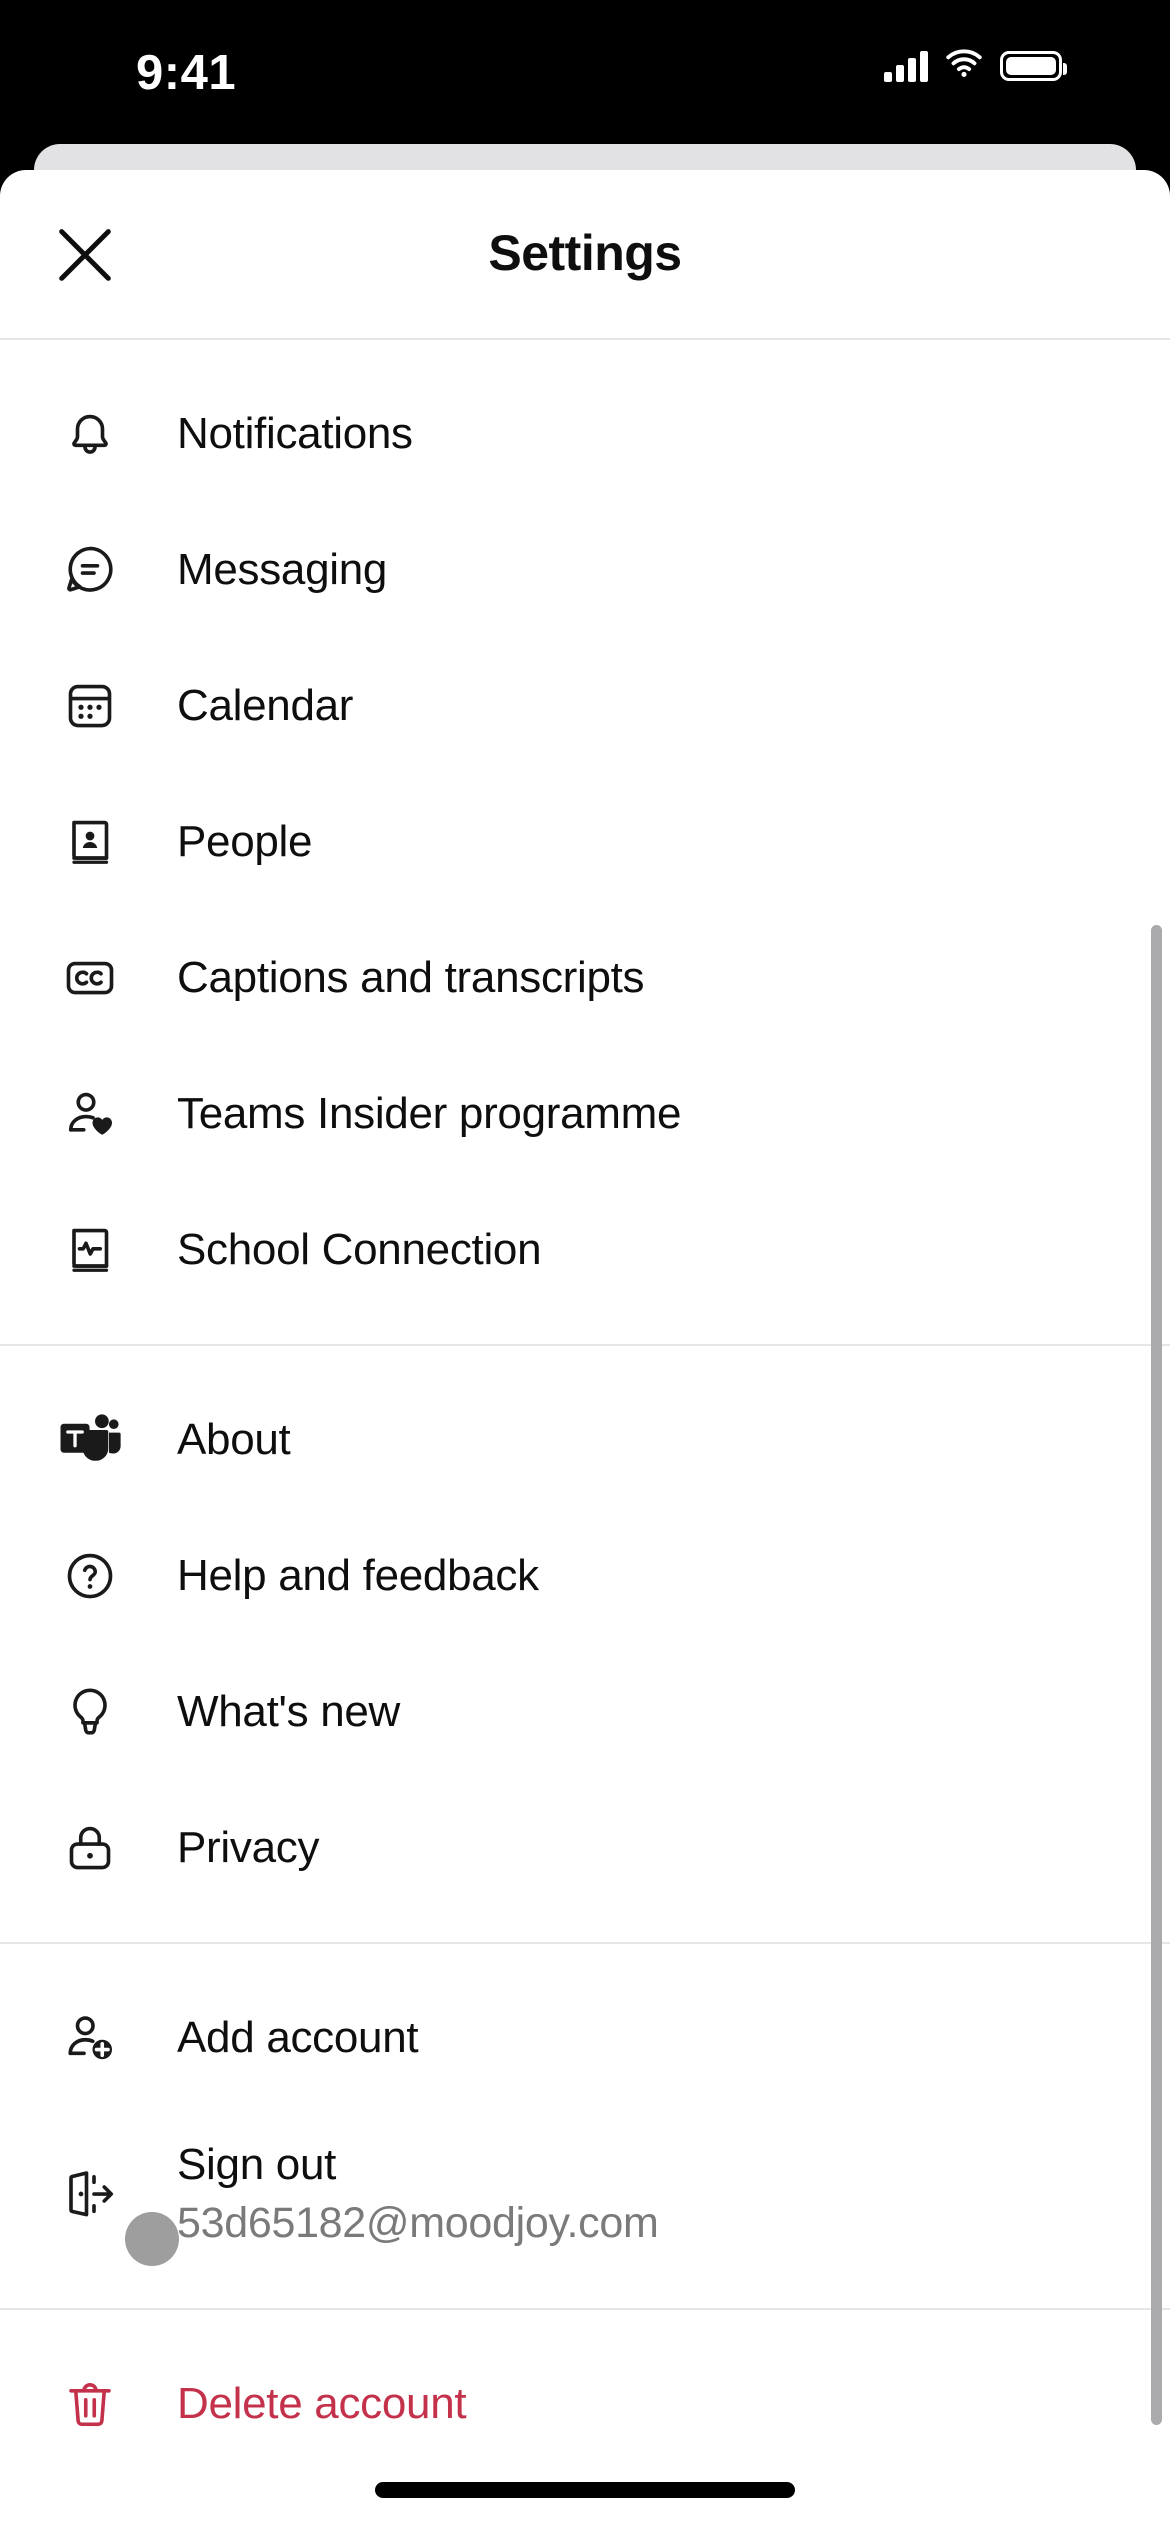 Image resolution: width=1170 pixels, height=2532 pixels. I want to click on trash-icon, so click(90, 2404).